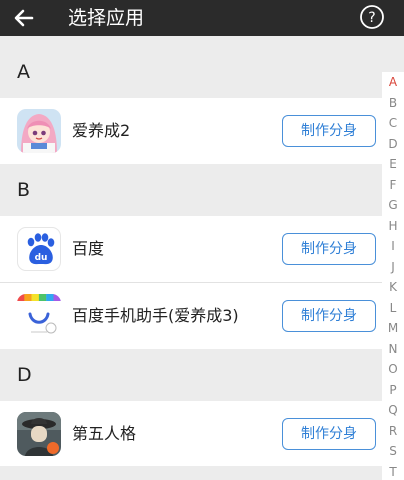  Describe the element at coordinates (393, 123) in the screenshot. I see `index-letter-c: C` at that location.